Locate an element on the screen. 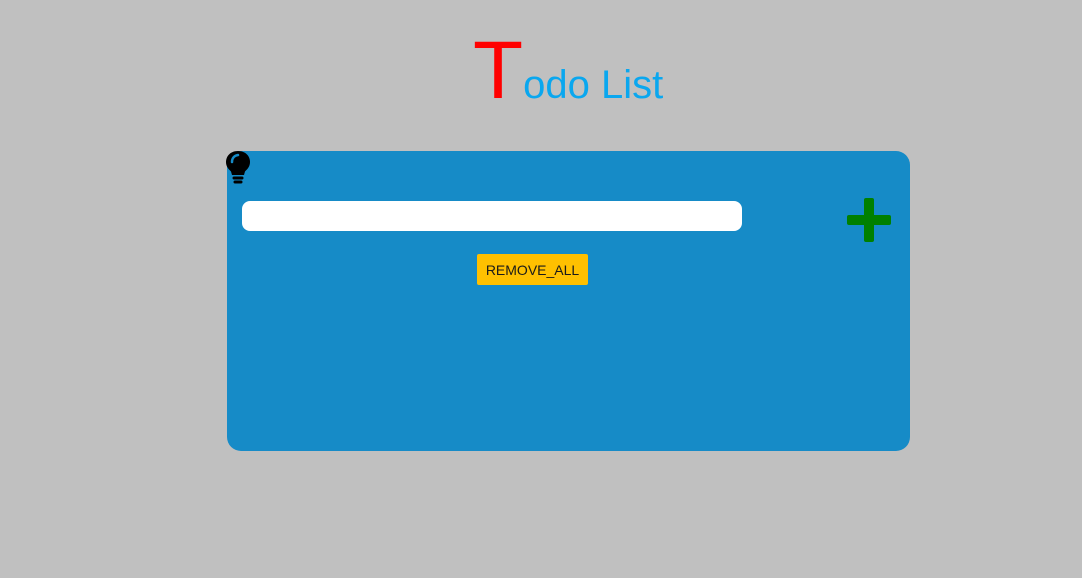 The width and height of the screenshot is (1082, 578). title-rest: odo List is located at coordinates (593, 85).